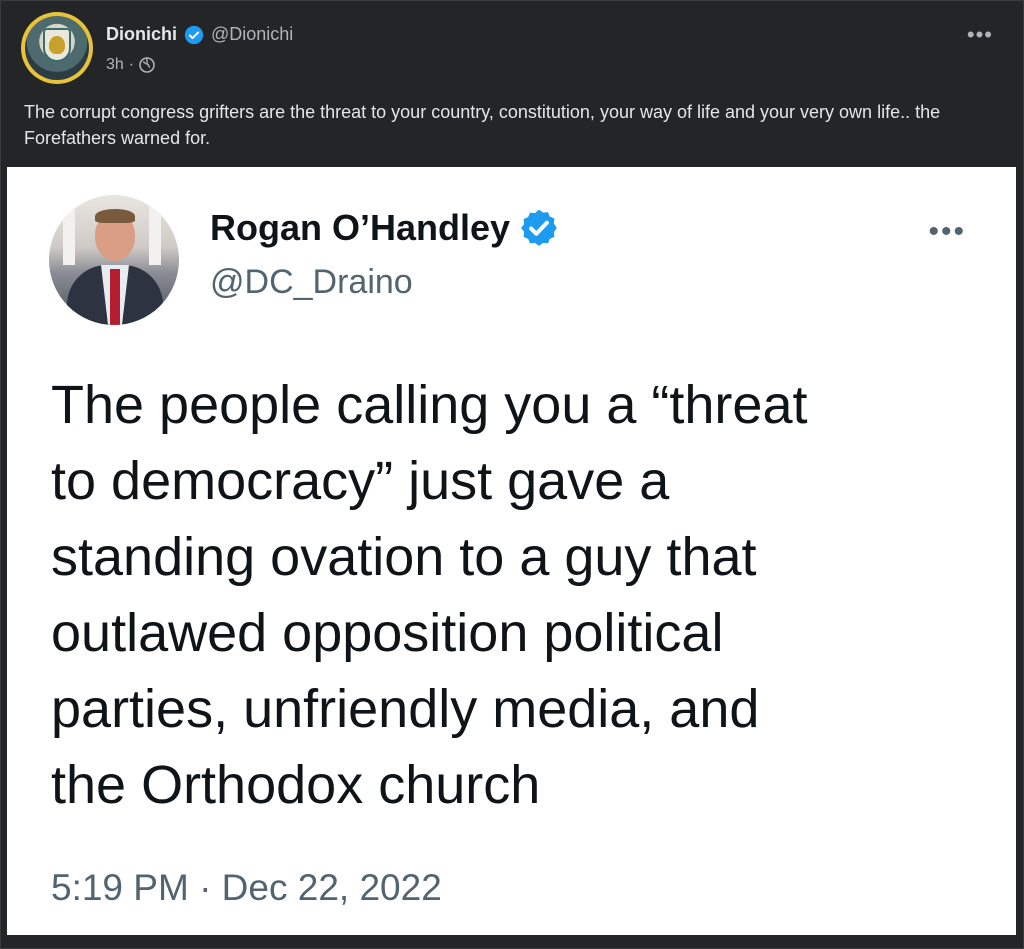  Describe the element at coordinates (141, 34) in the screenshot. I see `author-name: Dionichi` at that location.